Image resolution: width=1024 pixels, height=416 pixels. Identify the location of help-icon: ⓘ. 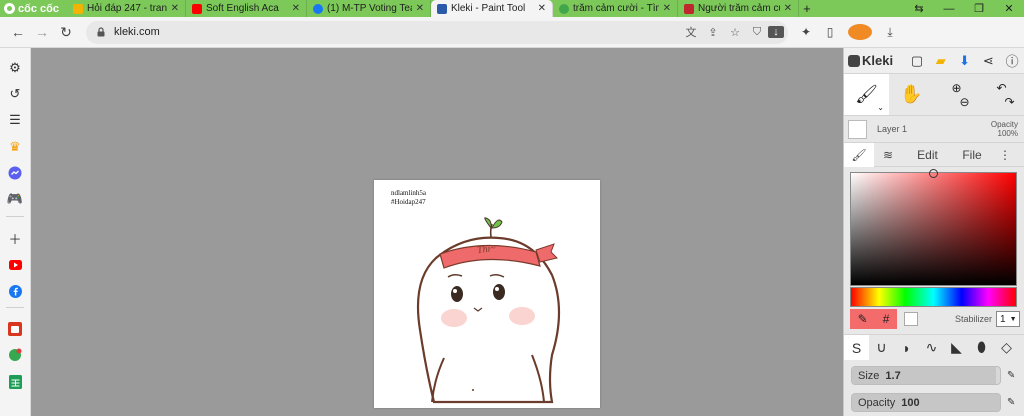
(1012, 60).